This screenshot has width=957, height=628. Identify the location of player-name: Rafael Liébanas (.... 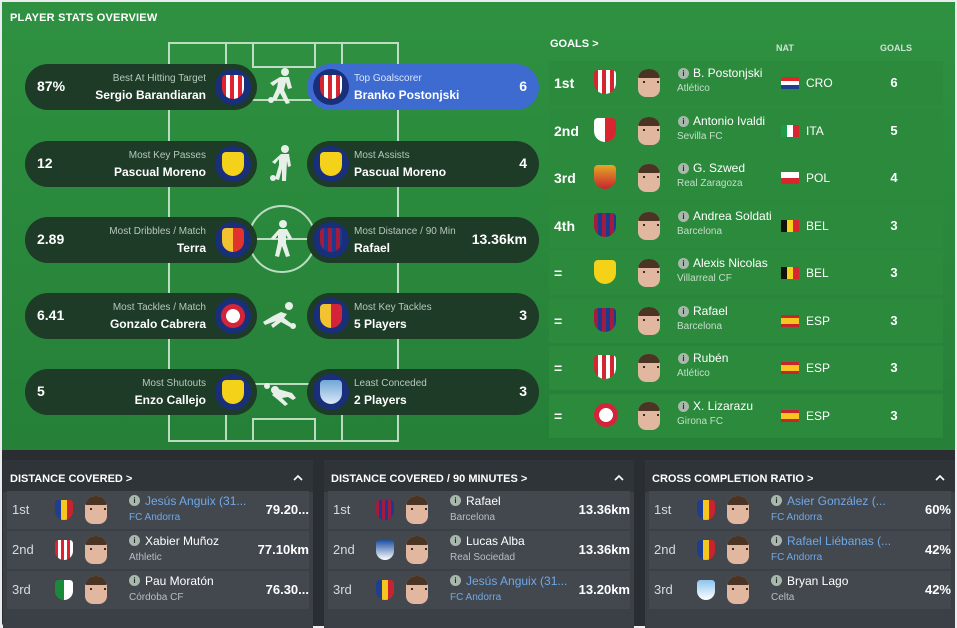
(839, 541).